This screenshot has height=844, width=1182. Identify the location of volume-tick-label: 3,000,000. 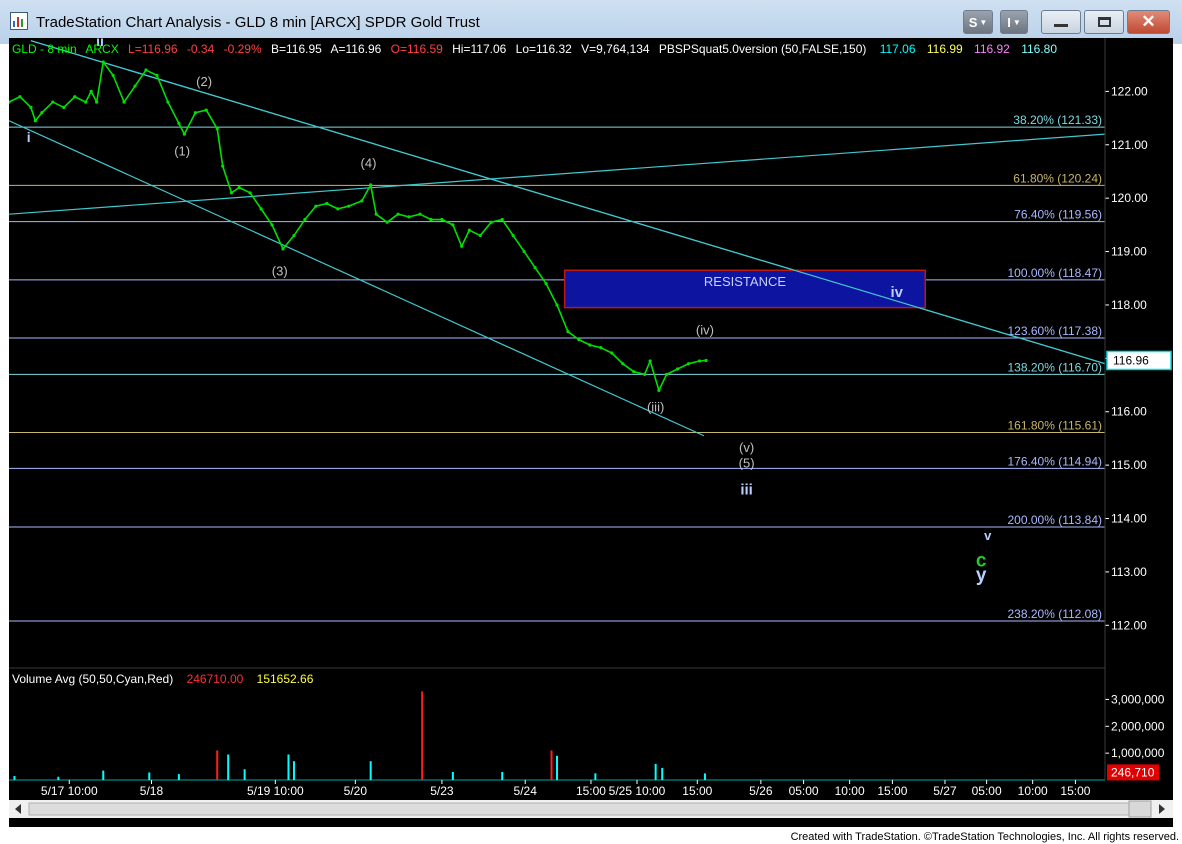
(1138, 699).